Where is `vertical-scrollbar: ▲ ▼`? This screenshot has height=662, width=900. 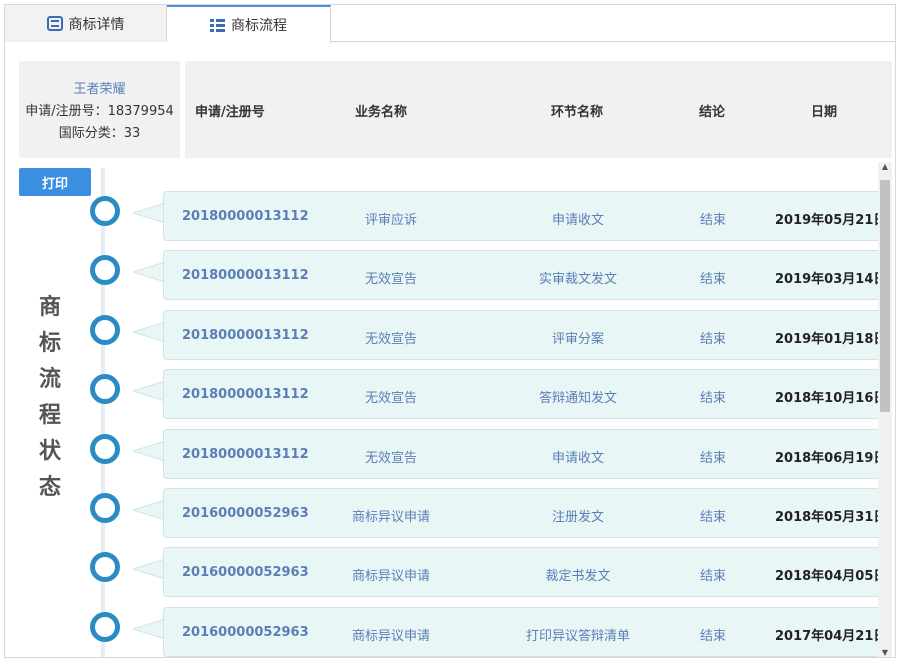
vertical-scrollbar: ▲ ▼ is located at coordinates (885, 409).